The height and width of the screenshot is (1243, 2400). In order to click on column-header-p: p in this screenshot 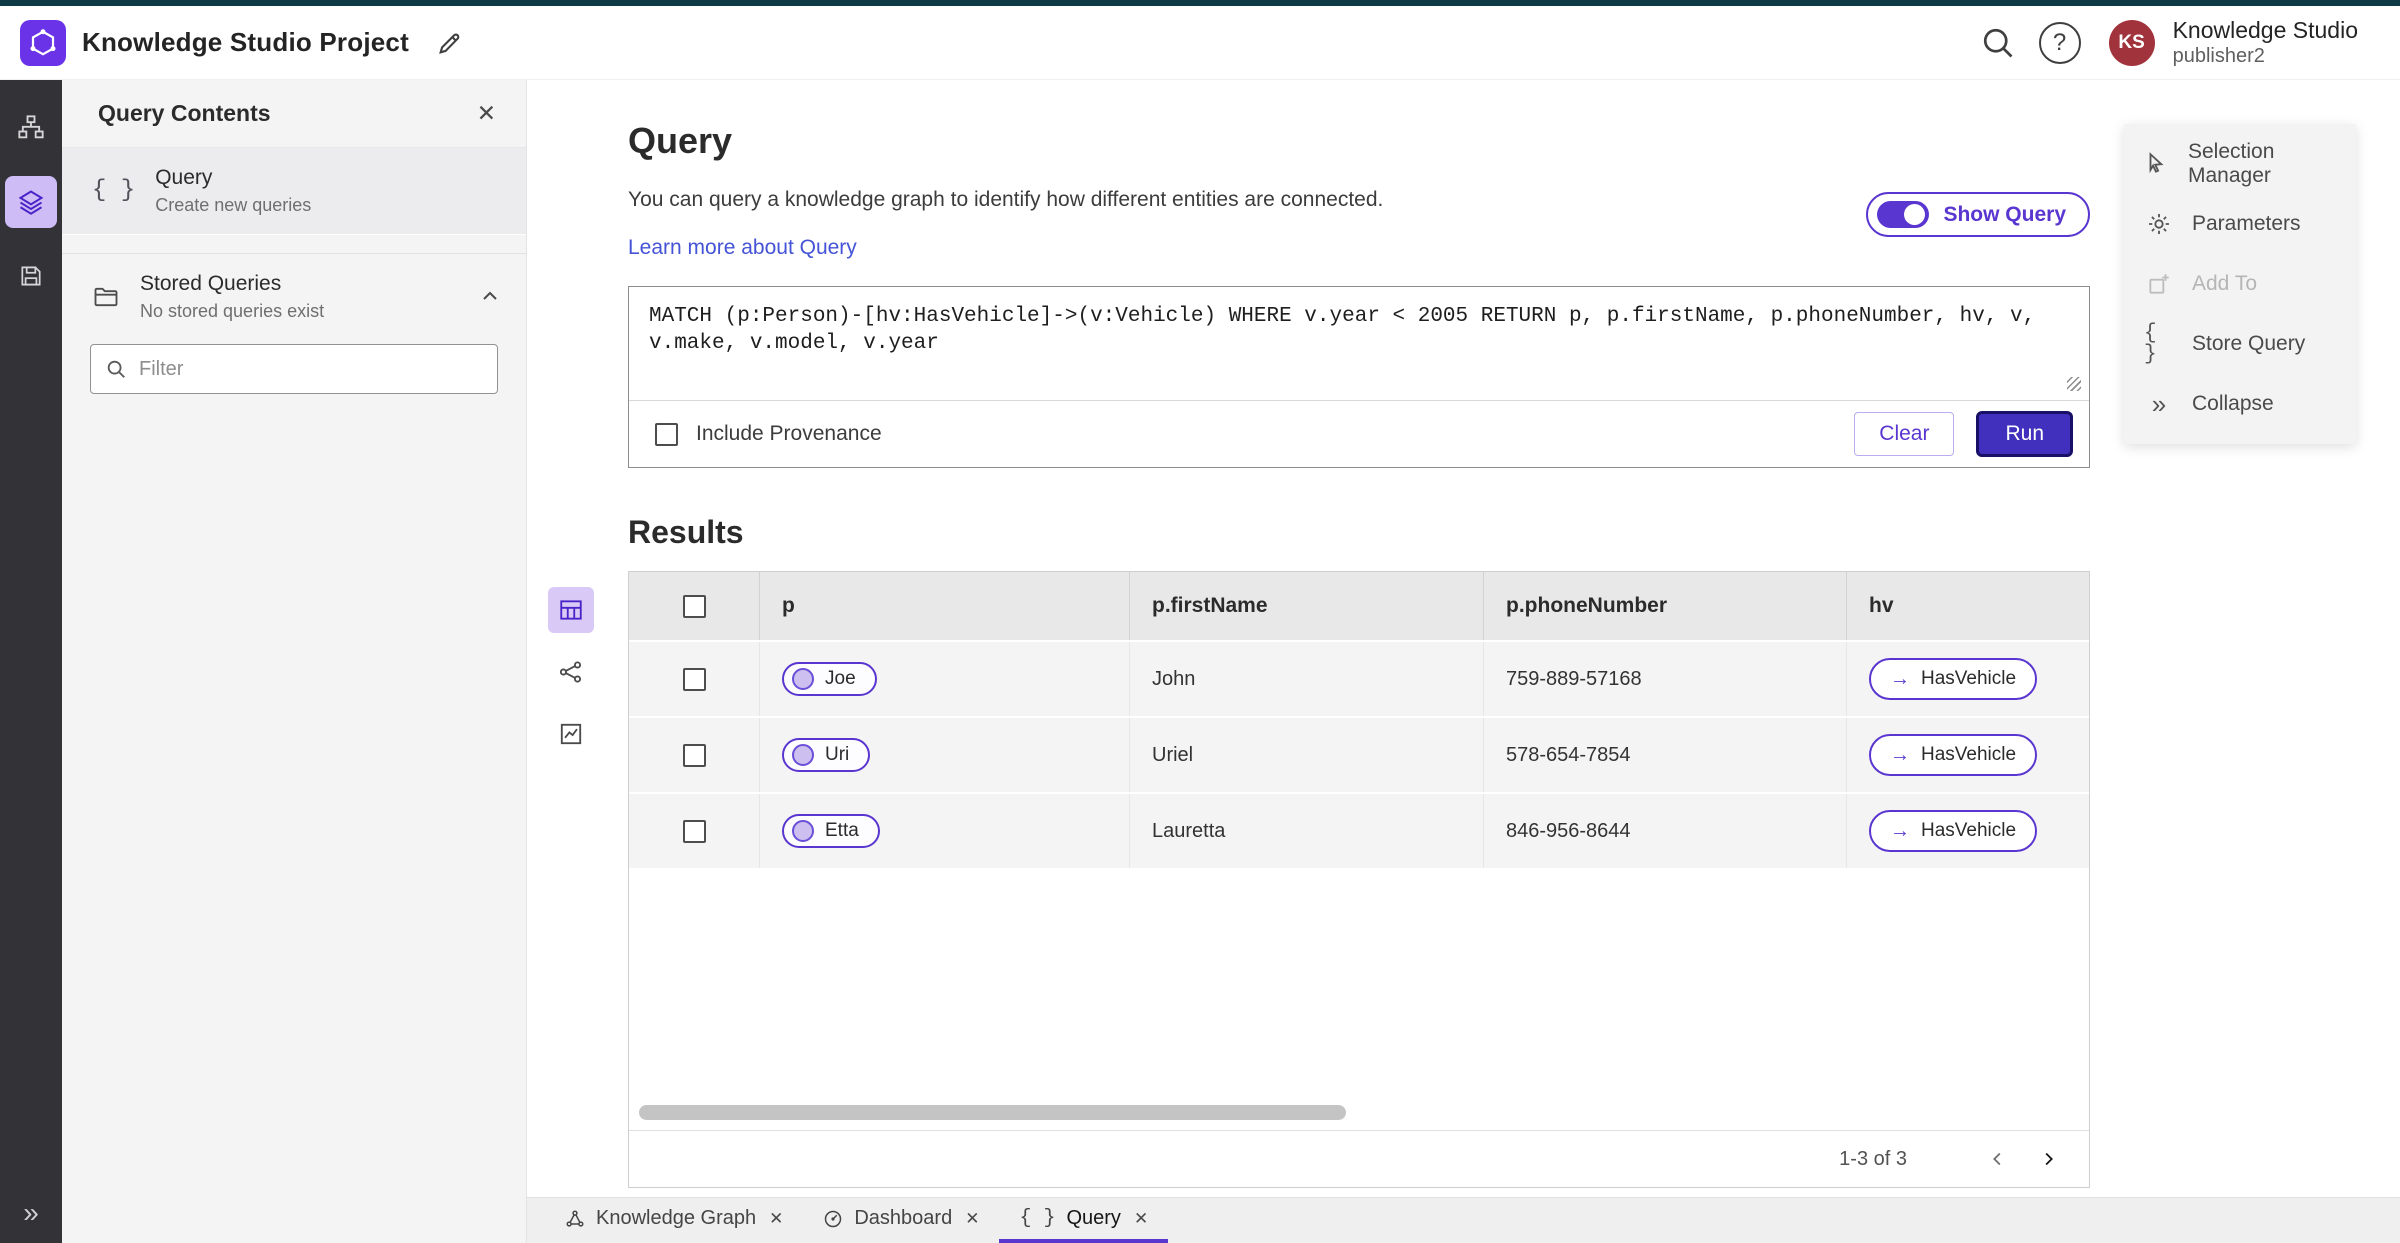, I will do `click(944, 606)`.